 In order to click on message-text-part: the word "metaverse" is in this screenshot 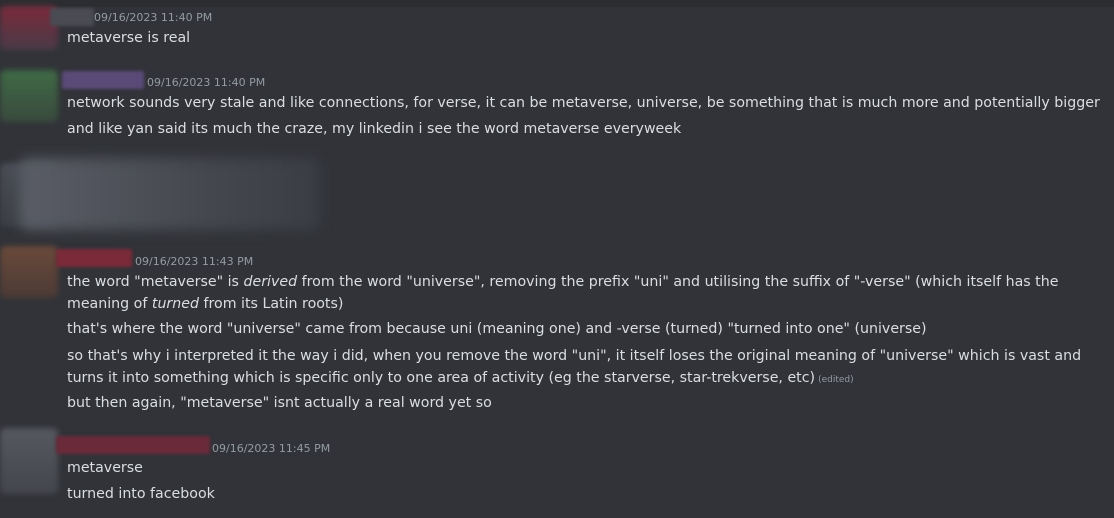, I will do `click(155, 282)`.